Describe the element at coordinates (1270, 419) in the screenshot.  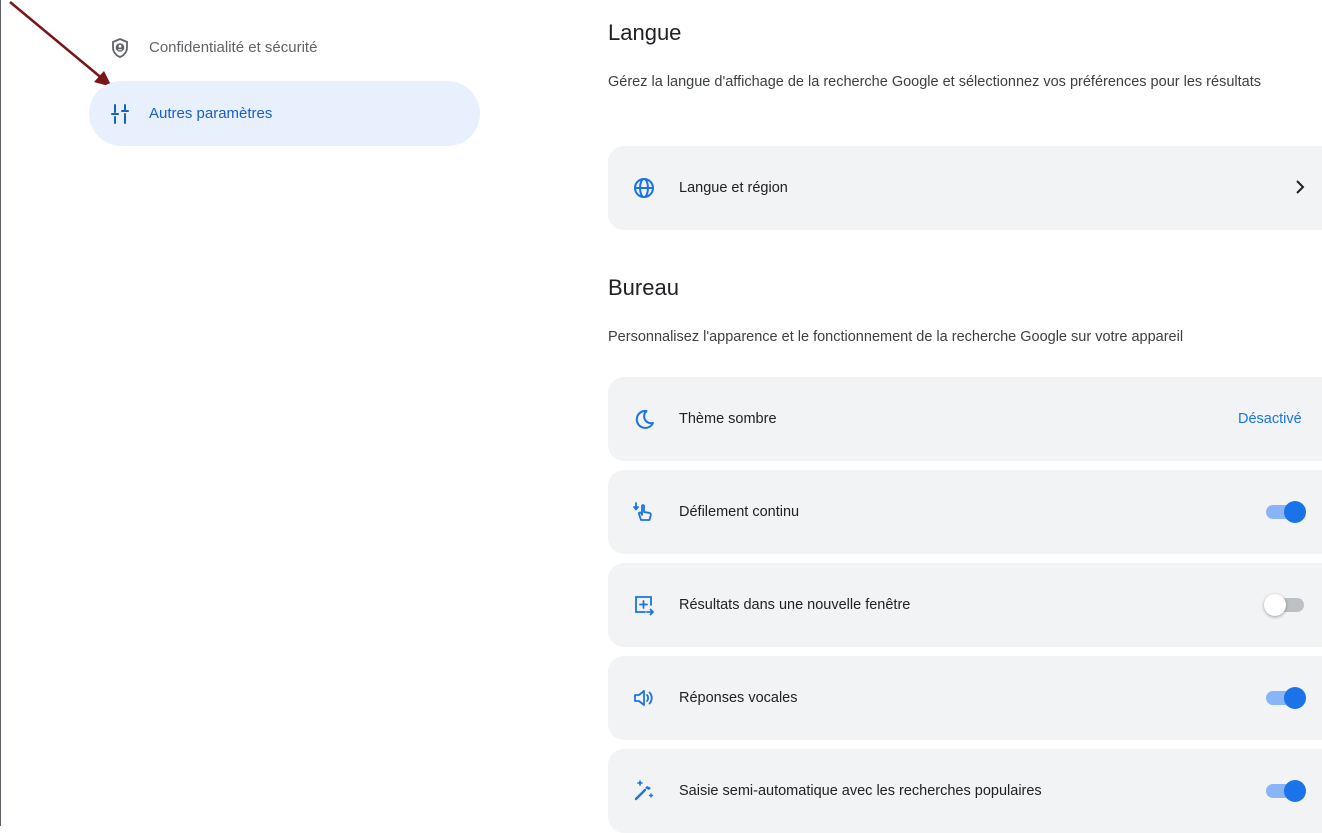
I see `dark-theme-status: Désactivé` at that location.